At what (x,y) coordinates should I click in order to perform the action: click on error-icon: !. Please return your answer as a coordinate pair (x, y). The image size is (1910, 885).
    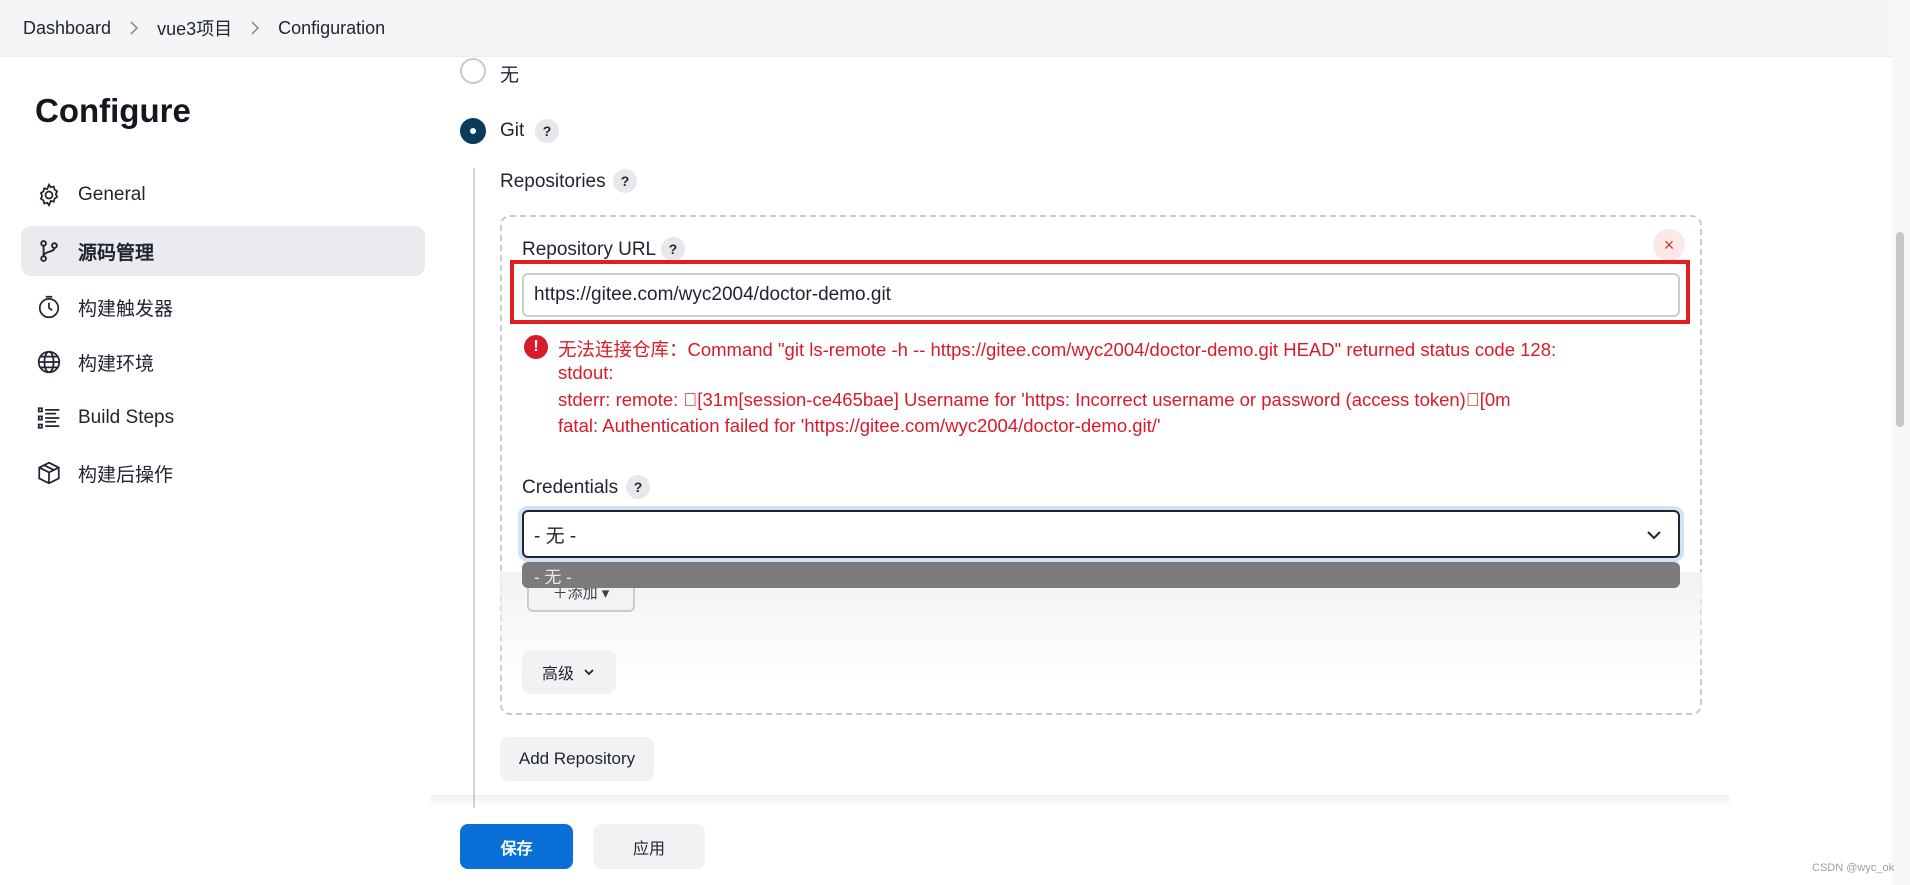
    Looking at the image, I should click on (536, 347).